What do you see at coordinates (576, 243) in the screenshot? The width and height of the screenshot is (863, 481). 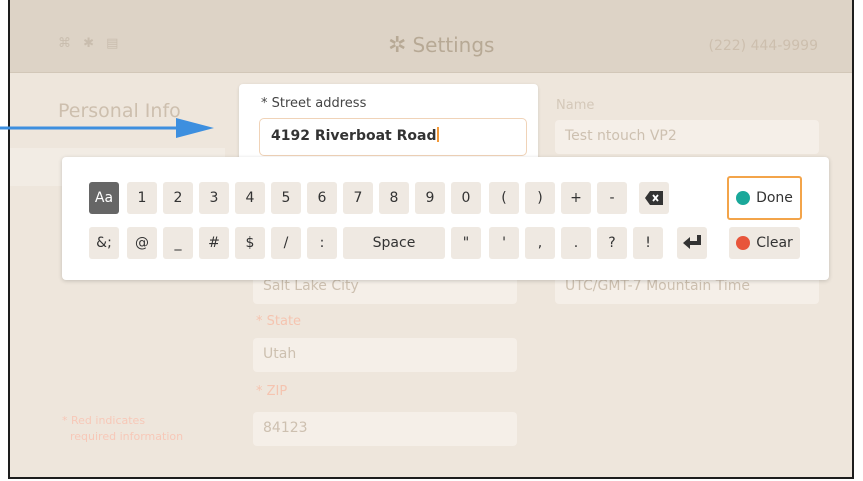 I see `key-period: .` at bounding box center [576, 243].